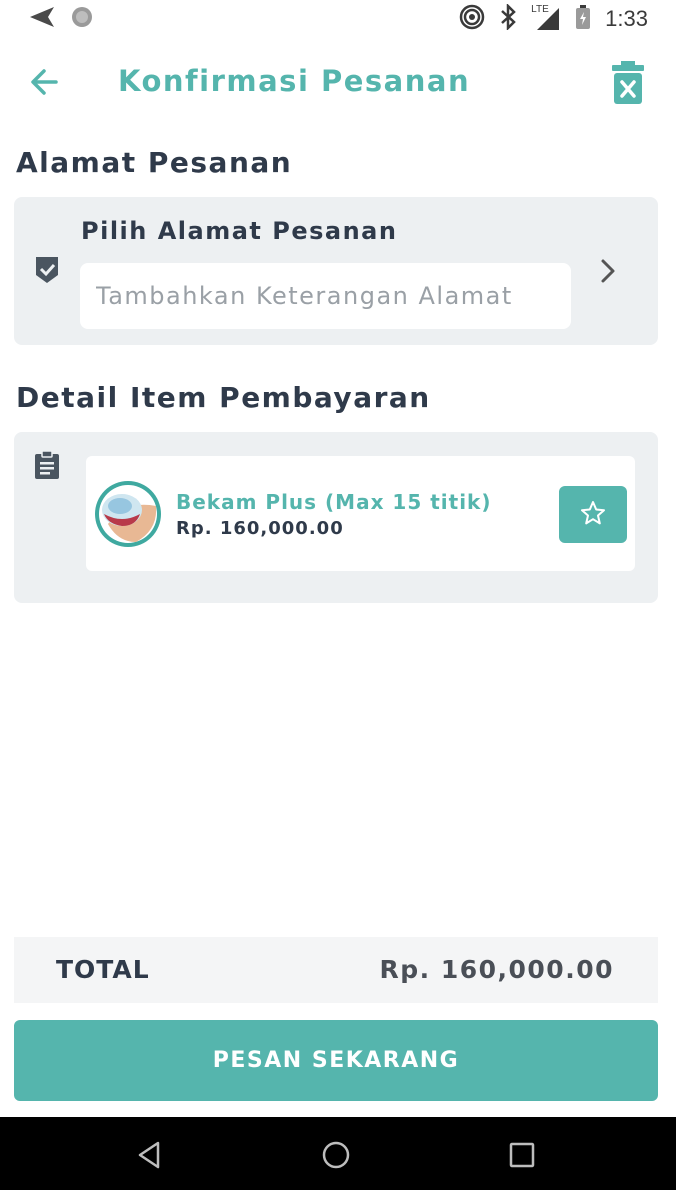 The height and width of the screenshot is (1190, 676). I want to click on address-note-input, so click(325, 296).